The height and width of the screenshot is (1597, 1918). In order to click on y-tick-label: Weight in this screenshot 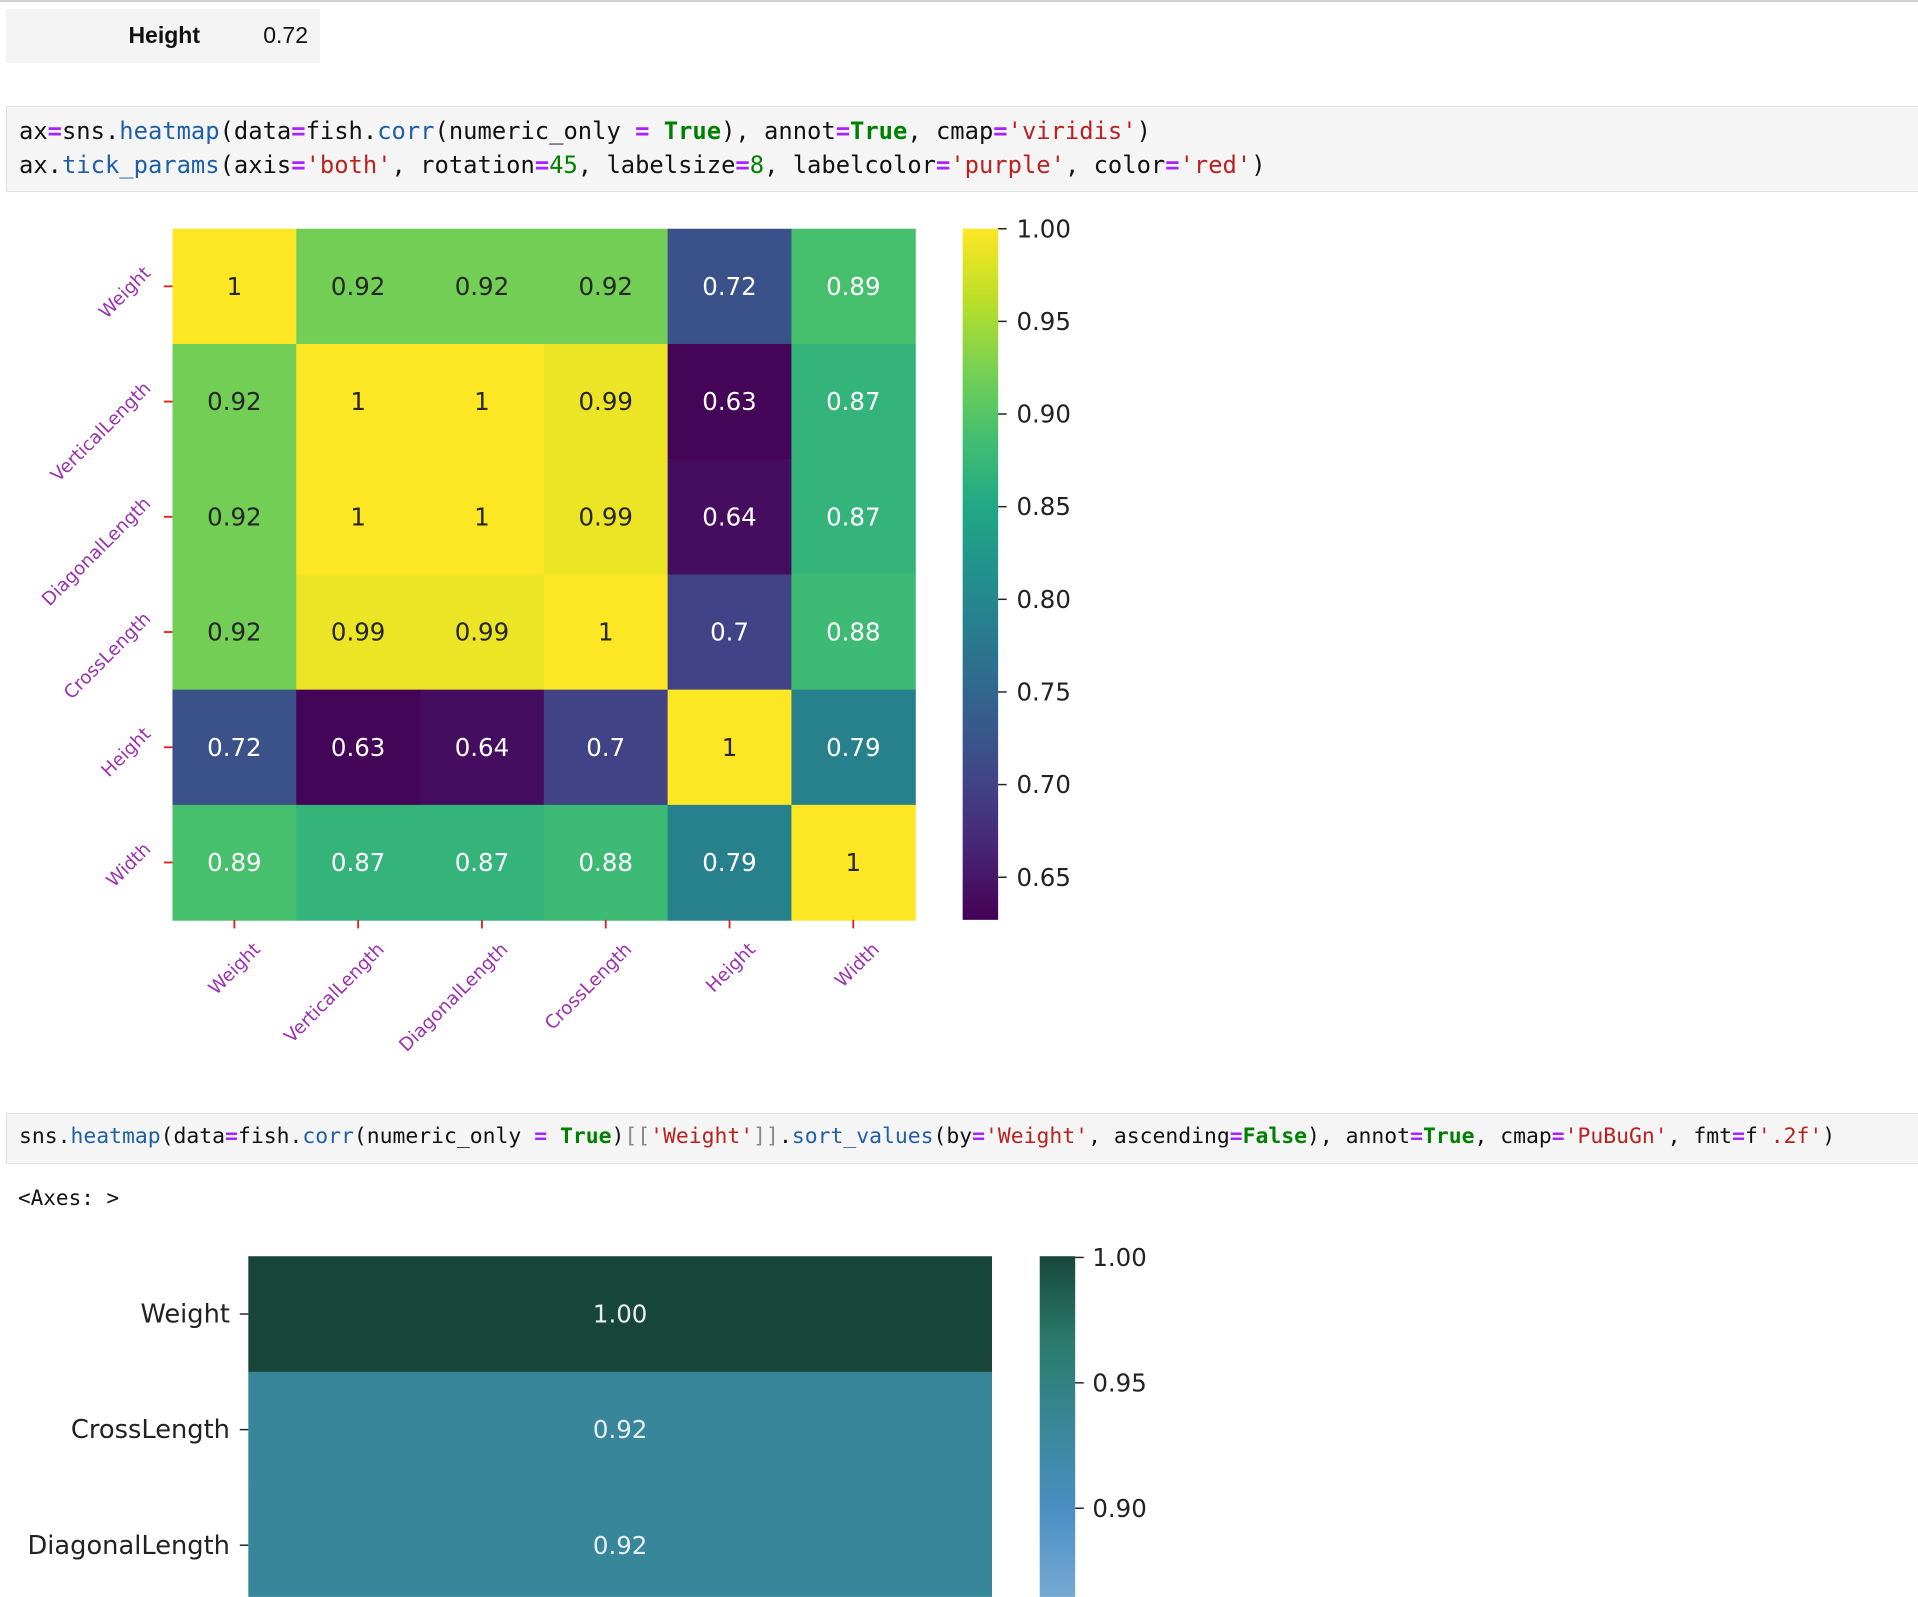, I will do `click(185, 1315)`.